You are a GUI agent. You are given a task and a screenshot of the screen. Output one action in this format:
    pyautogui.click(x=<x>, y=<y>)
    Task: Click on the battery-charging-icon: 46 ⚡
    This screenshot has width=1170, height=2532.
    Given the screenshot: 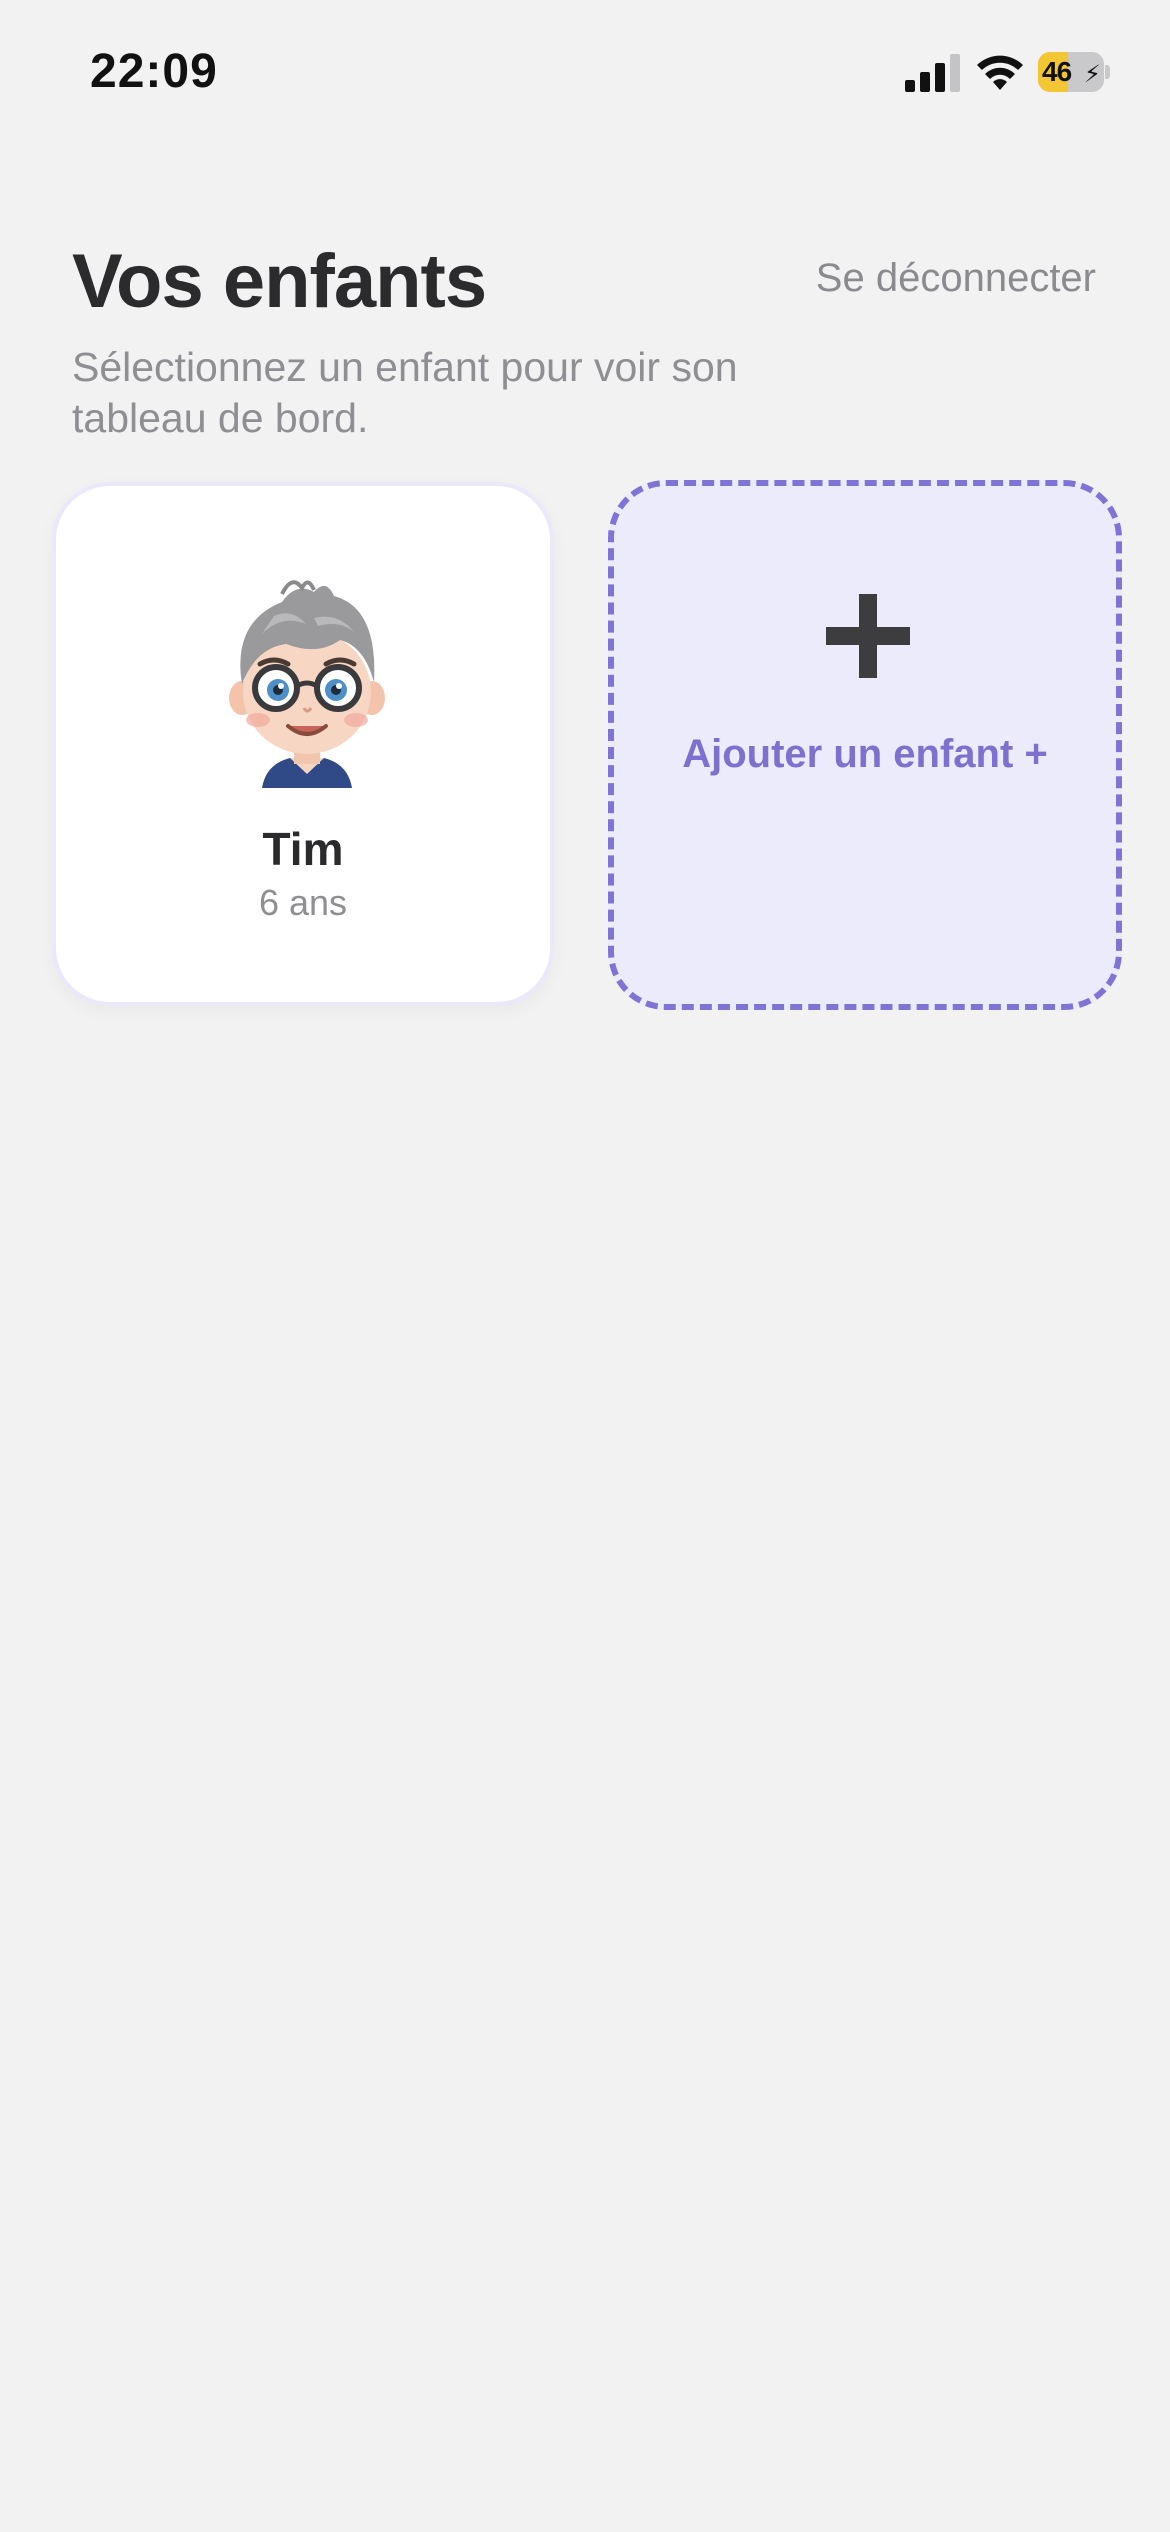 What is the action you would take?
    pyautogui.click(x=1074, y=72)
    